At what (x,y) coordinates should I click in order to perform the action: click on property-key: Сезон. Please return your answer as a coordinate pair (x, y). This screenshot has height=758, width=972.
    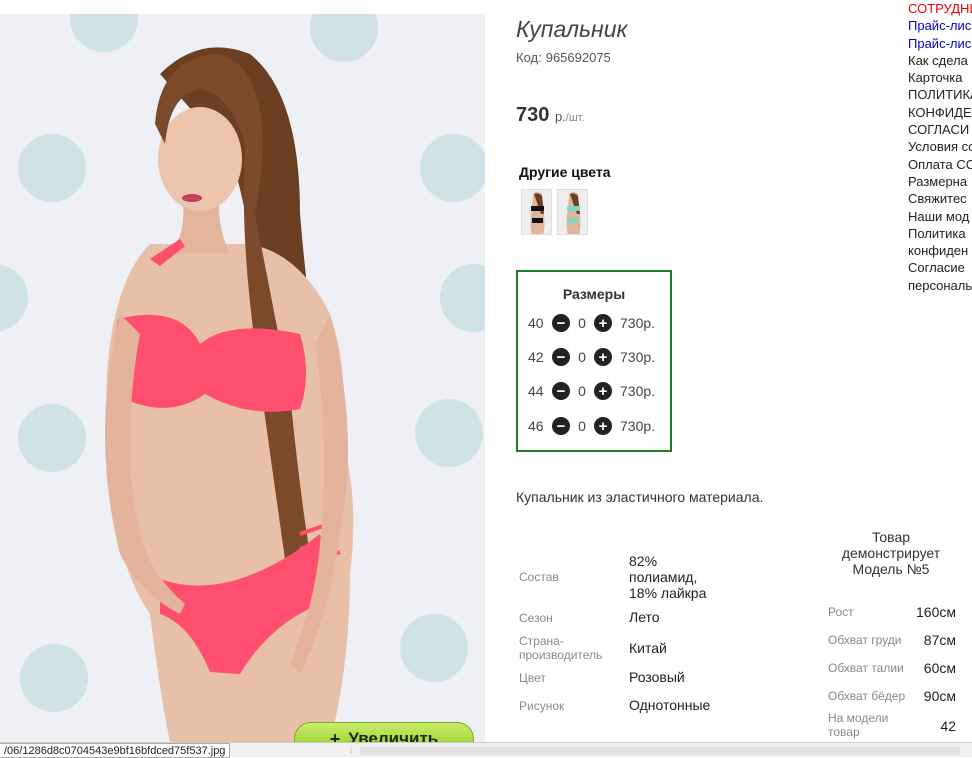
    Looking at the image, I should click on (536, 618).